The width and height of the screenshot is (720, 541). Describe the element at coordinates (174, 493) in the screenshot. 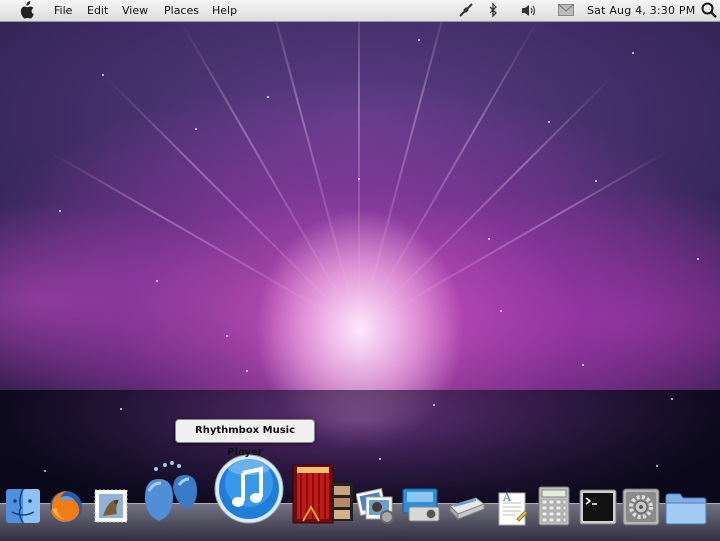

I see `pidgin-icon` at that location.